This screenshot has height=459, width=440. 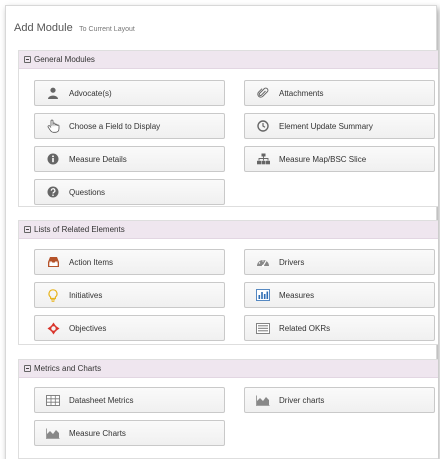 I want to click on dialog-title: Add Module, so click(x=43, y=28).